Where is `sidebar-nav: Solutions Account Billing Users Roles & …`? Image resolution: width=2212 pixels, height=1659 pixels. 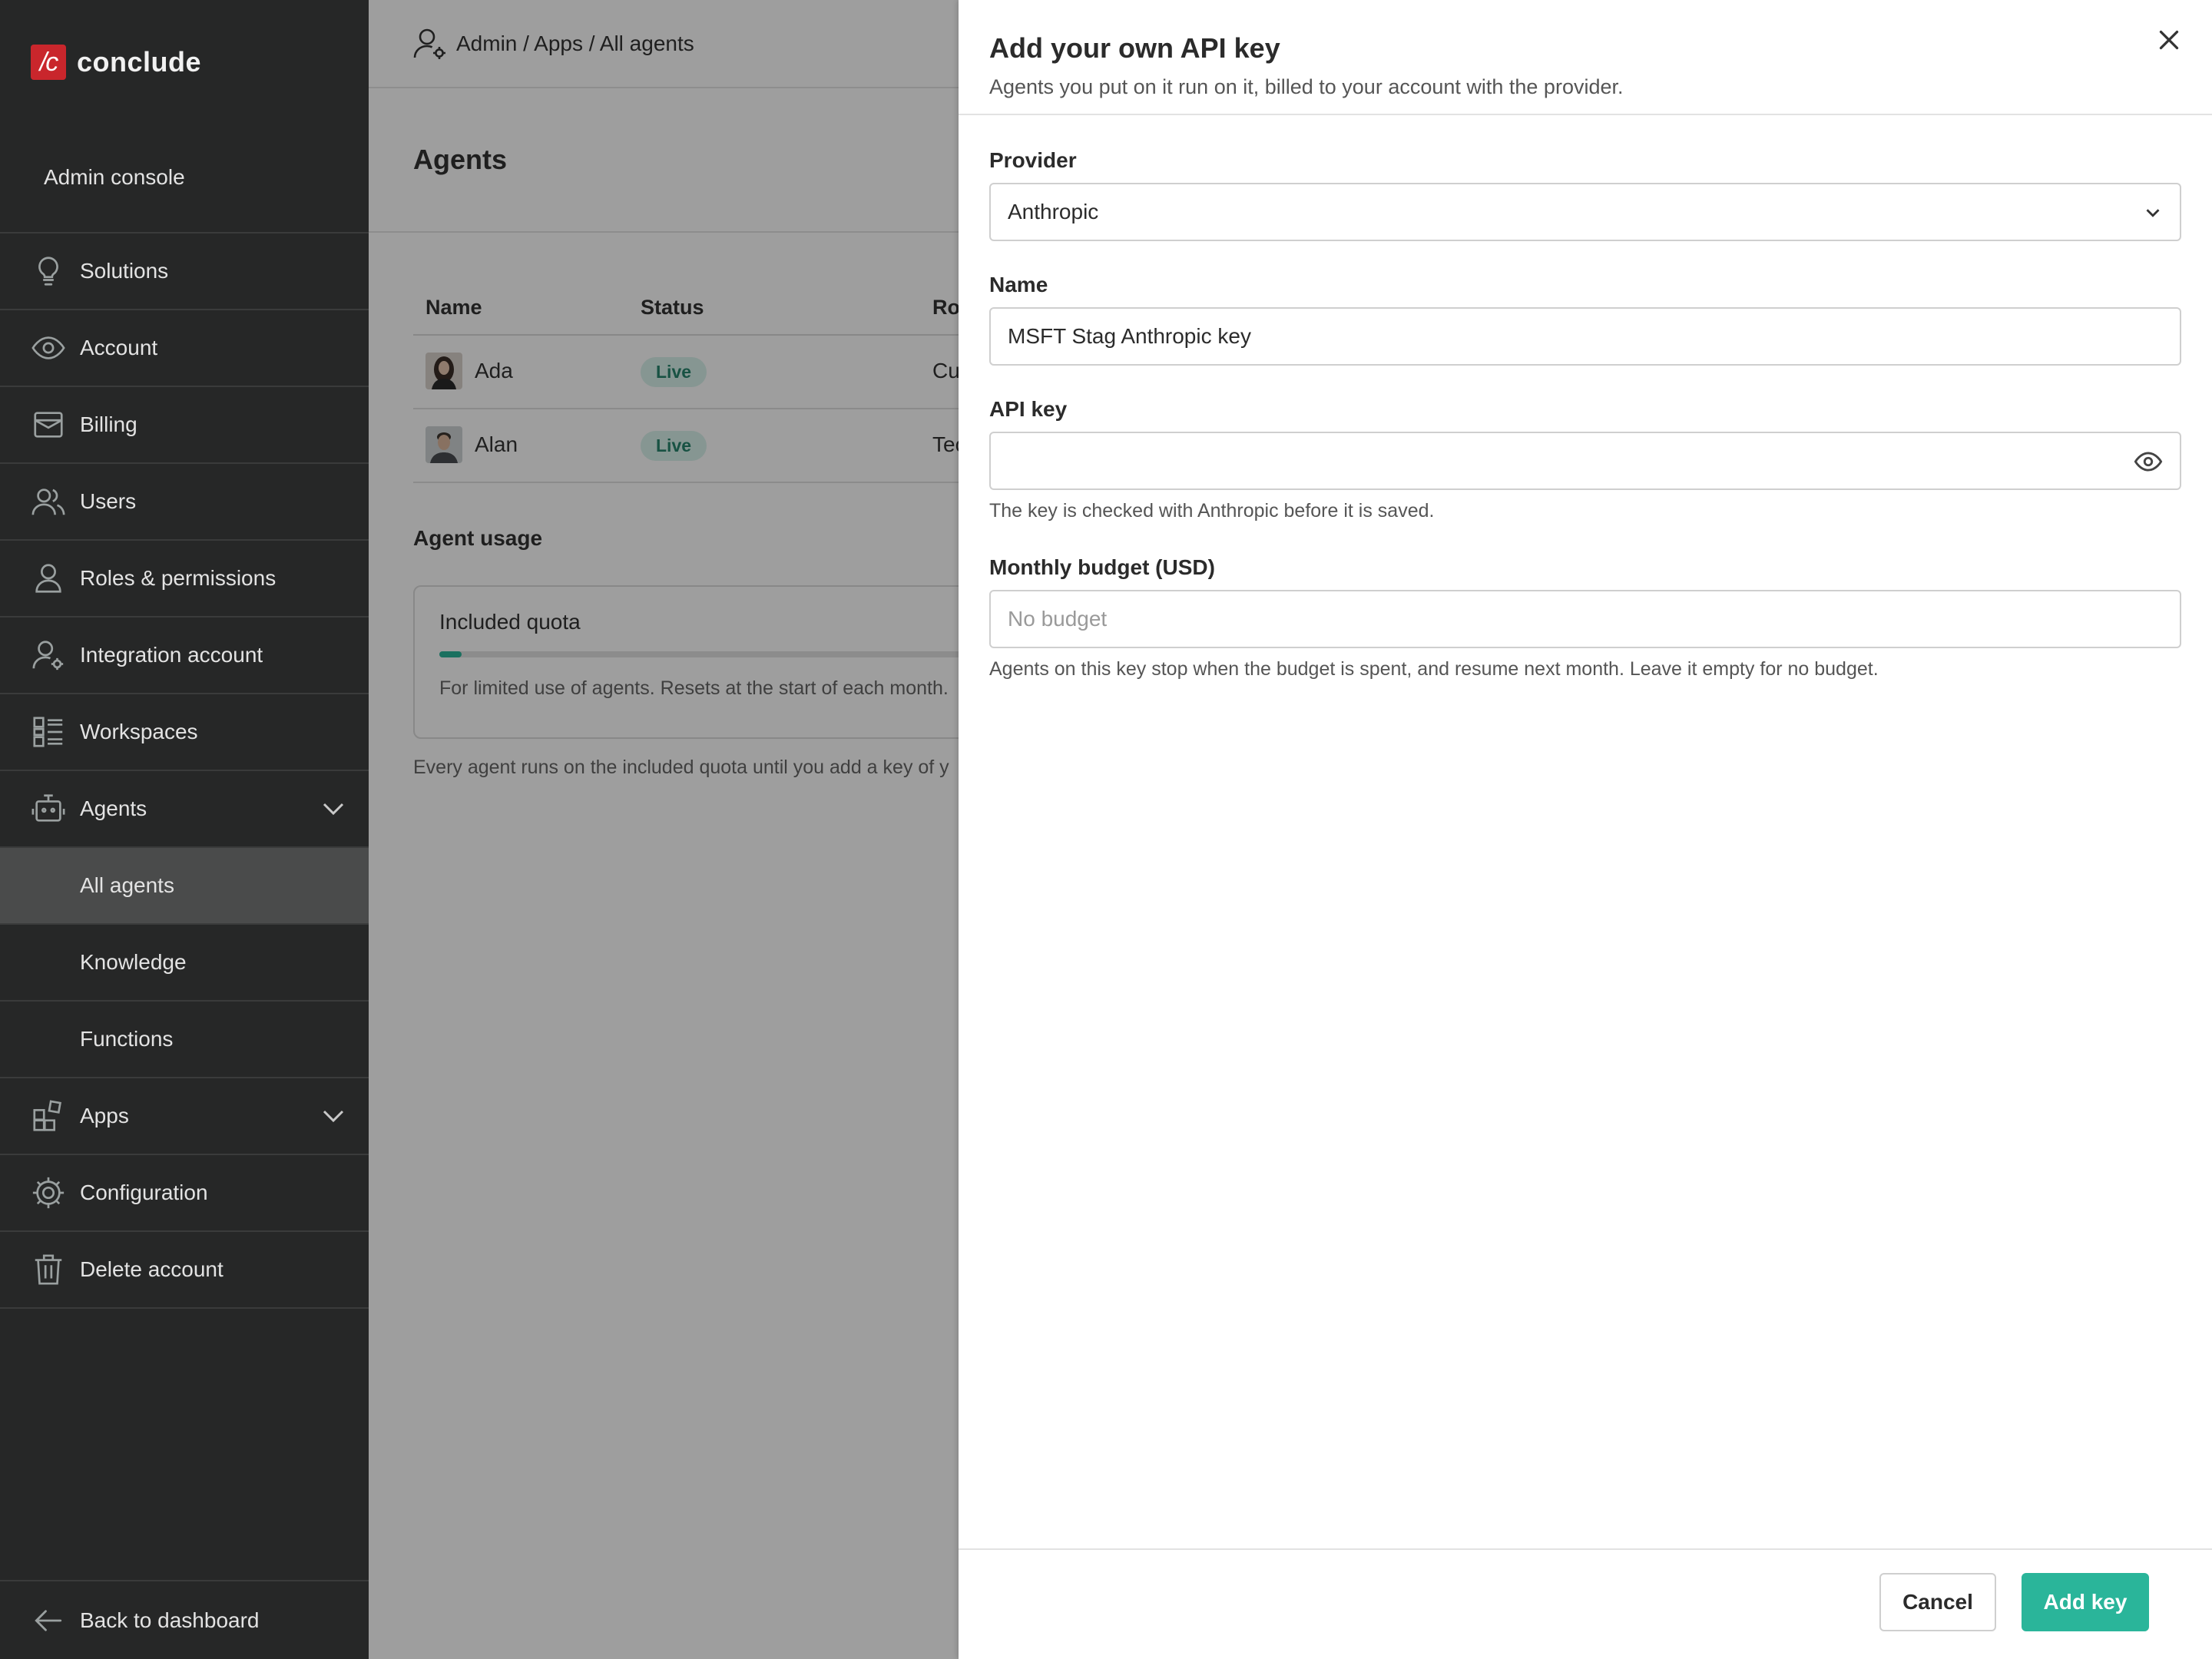 sidebar-nav: Solutions Account Billing Users Roles & … is located at coordinates (184, 770).